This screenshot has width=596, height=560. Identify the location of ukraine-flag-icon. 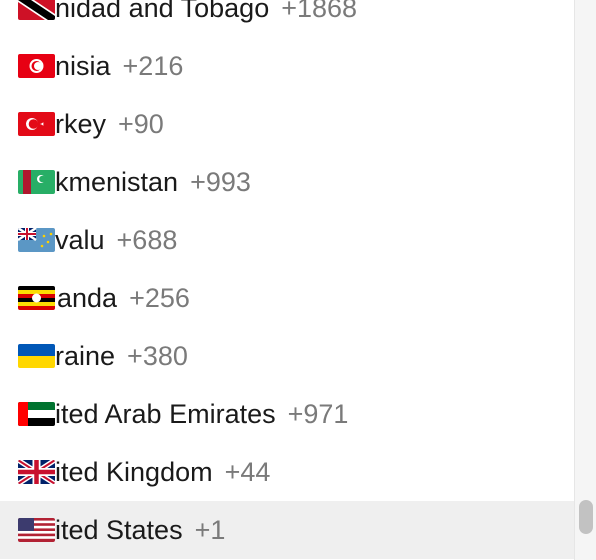
(36, 356).